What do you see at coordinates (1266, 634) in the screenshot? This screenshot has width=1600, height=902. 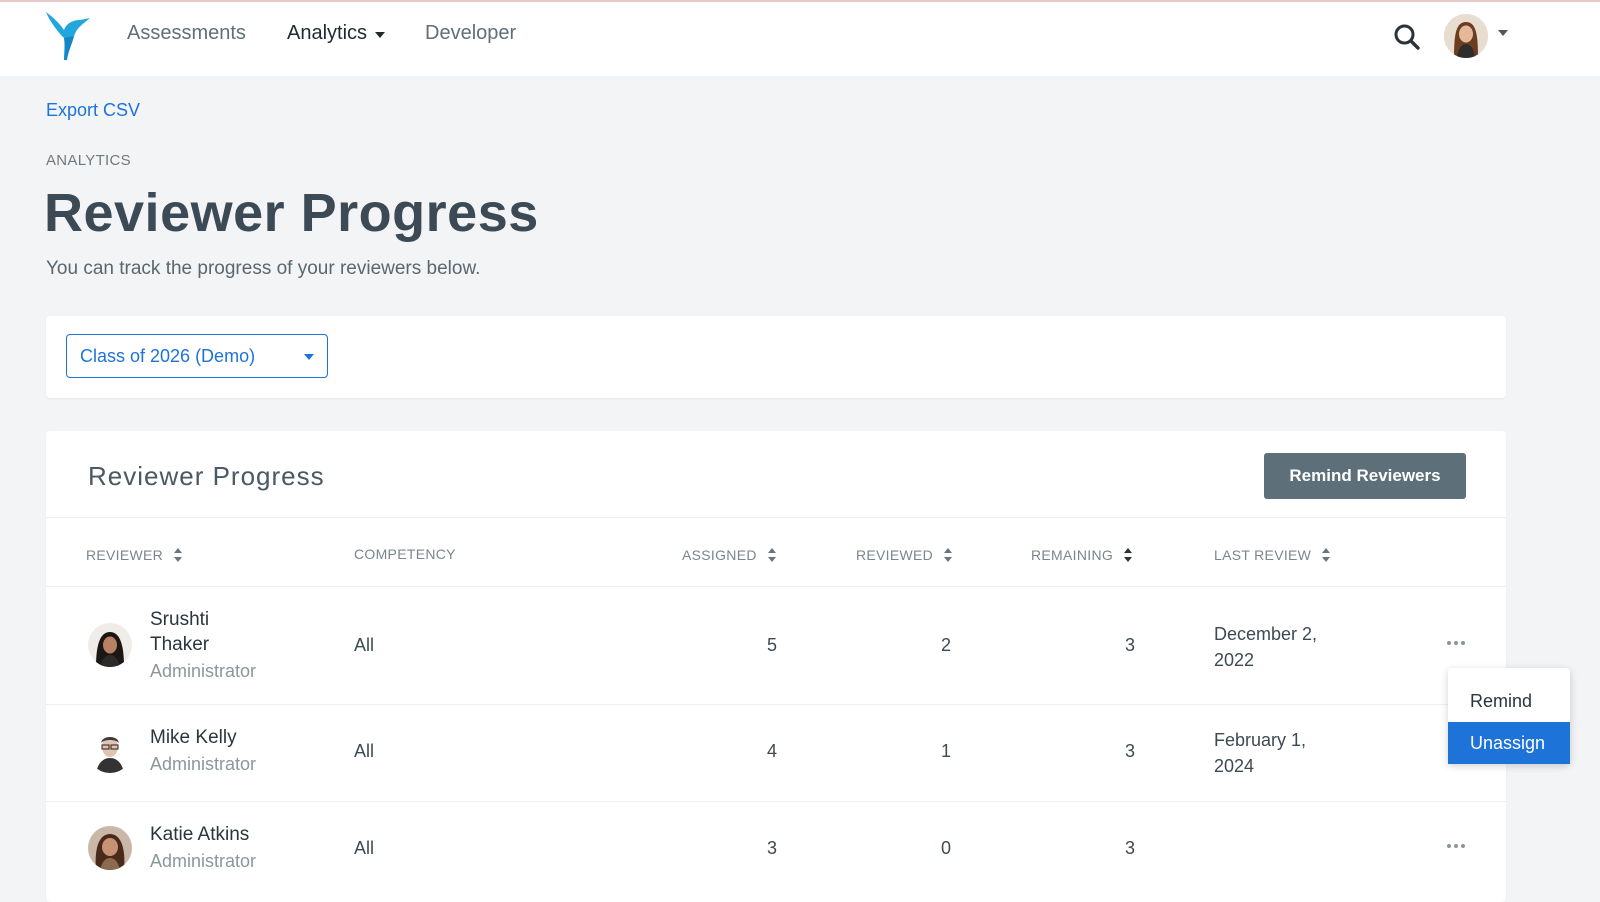 I see `last-review-date-line1: December 2,` at bounding box center [1266, 634].